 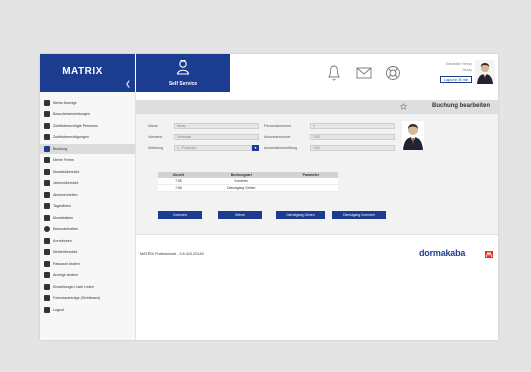 I want to click on sidebar-item-label: Meldeübersicht, so click(x=65, y=252).